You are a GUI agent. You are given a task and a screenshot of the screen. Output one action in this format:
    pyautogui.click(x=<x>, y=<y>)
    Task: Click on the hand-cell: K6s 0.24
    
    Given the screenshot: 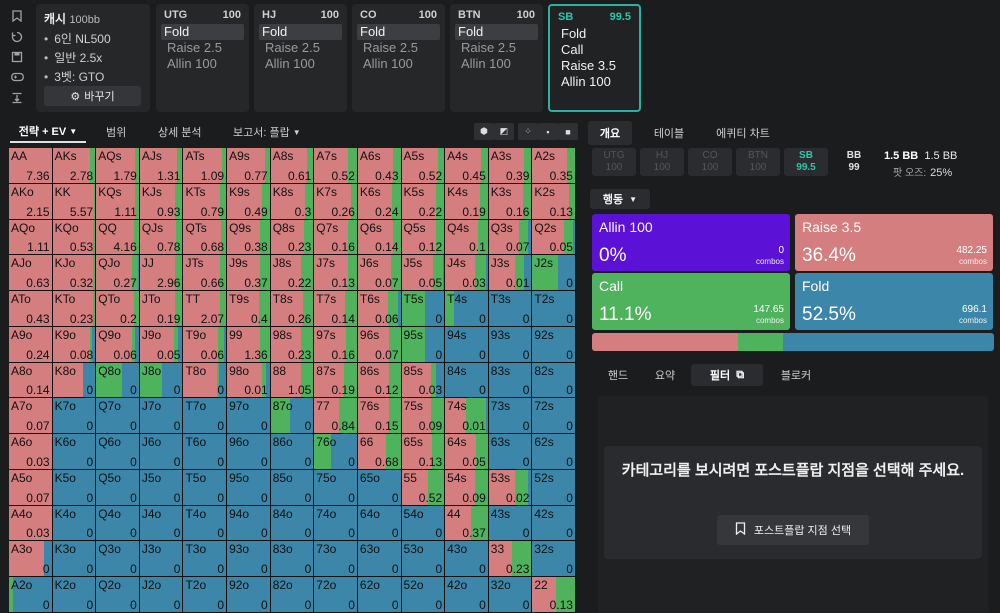 What is the action you would take?
    pyautogui.click(x=379, y=201)
    